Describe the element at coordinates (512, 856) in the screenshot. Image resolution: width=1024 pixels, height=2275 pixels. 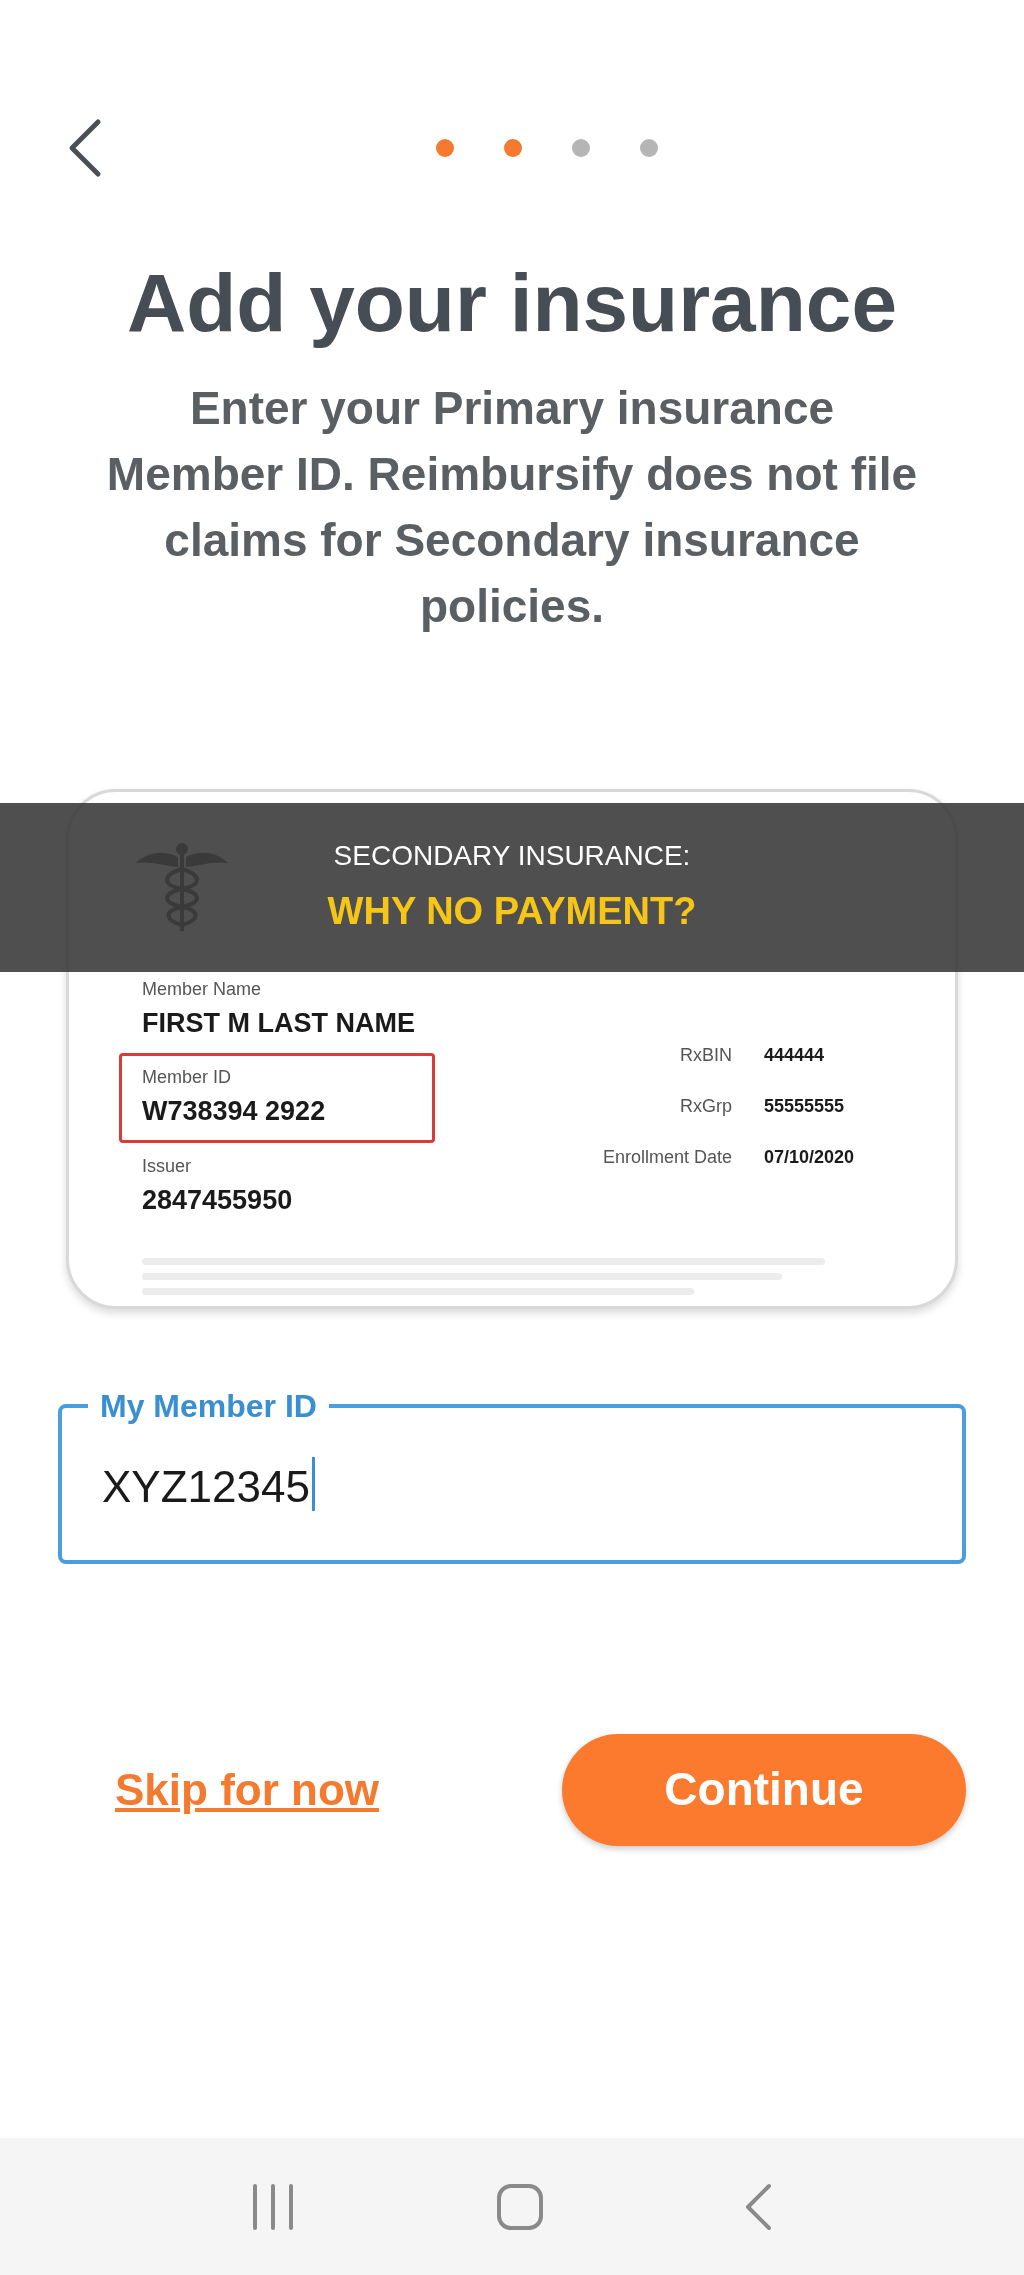
I see `banner-heading: SECONDARY INSURANCE:` at that location.